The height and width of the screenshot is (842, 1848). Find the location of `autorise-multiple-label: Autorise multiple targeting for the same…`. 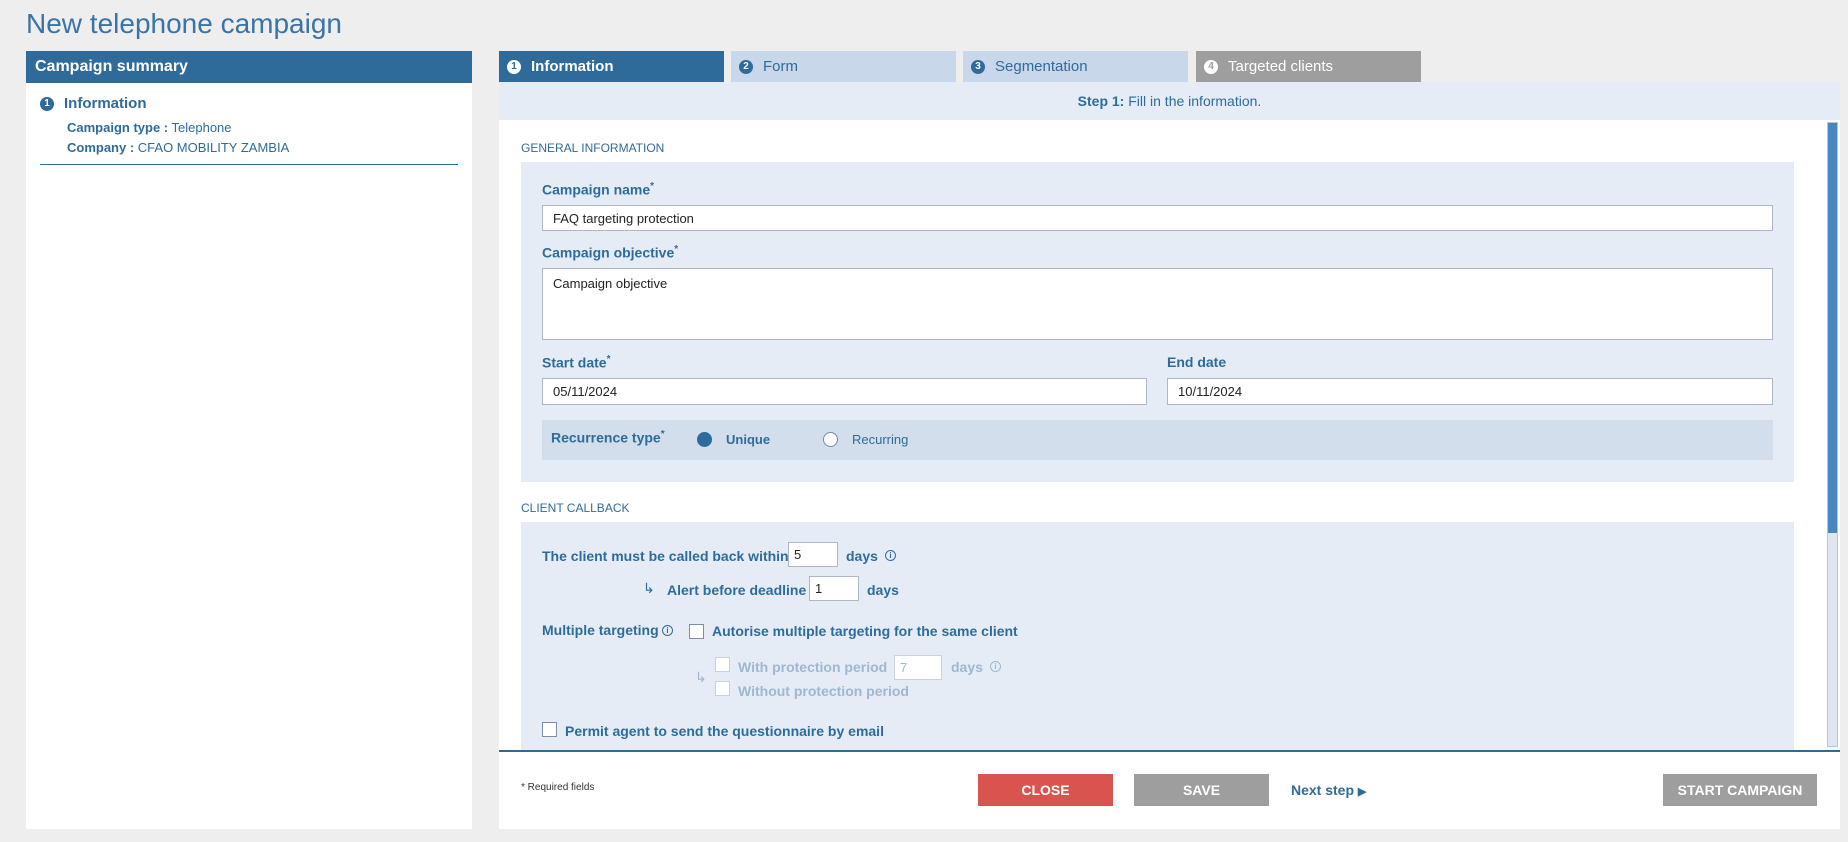

autorise-multiple-label: Autorise multiple targeting for the same… is located at coordinates (865, 631).